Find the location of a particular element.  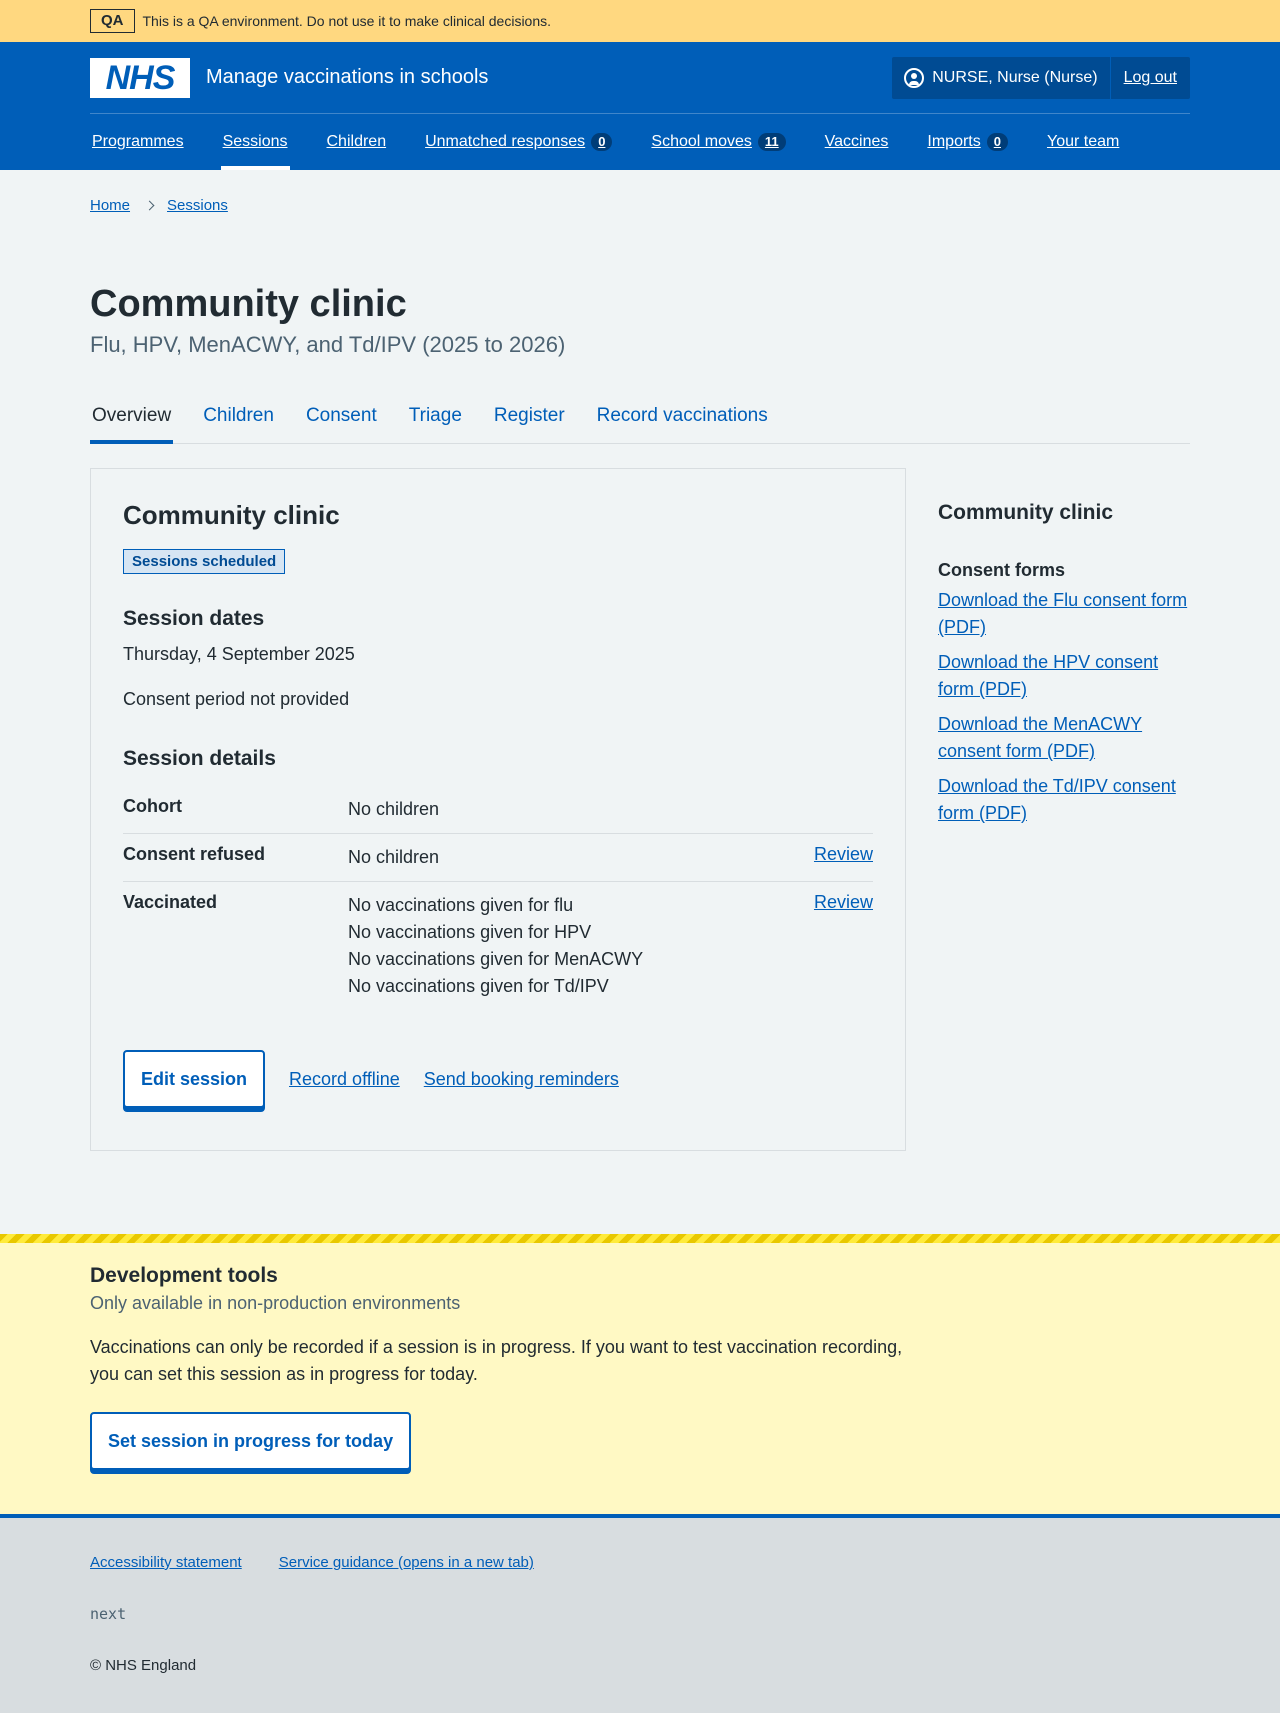

summary-key: Cohort is located at coordinates (152, 806).